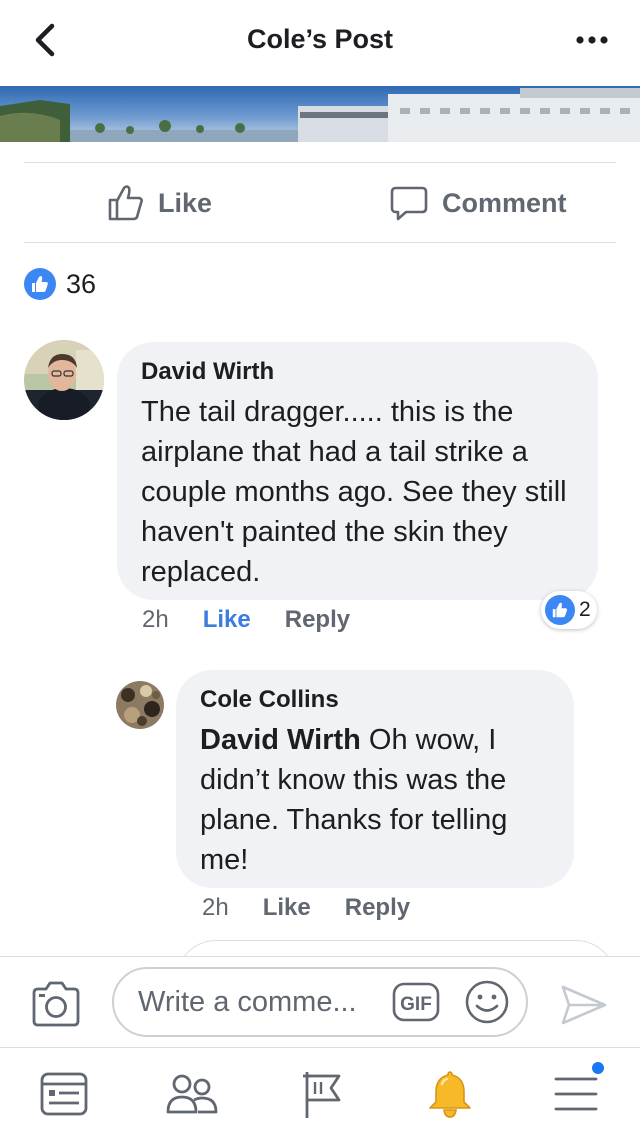 Image resolution: width=640 pixels, height=1136 pixels. I want to click on tab-pages, so click(320, 1094).